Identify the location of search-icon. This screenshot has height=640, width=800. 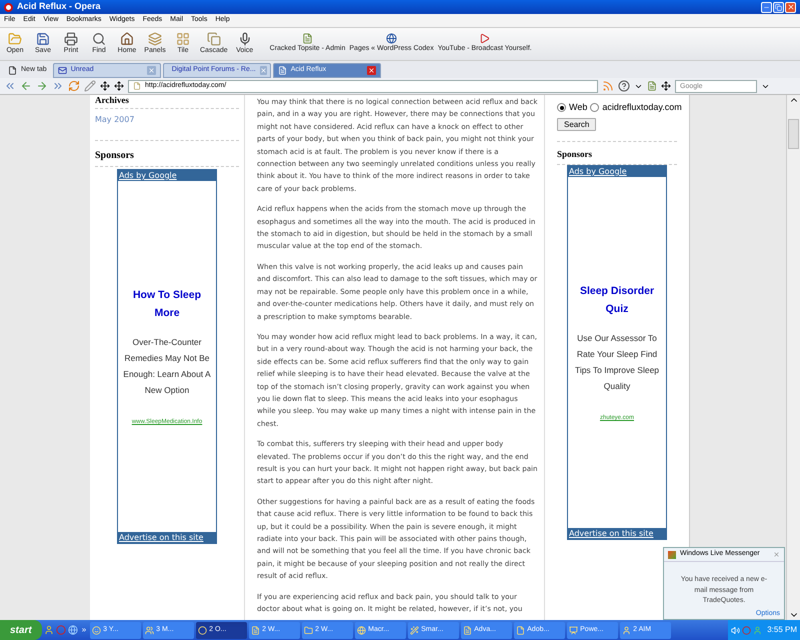
(99, 39).